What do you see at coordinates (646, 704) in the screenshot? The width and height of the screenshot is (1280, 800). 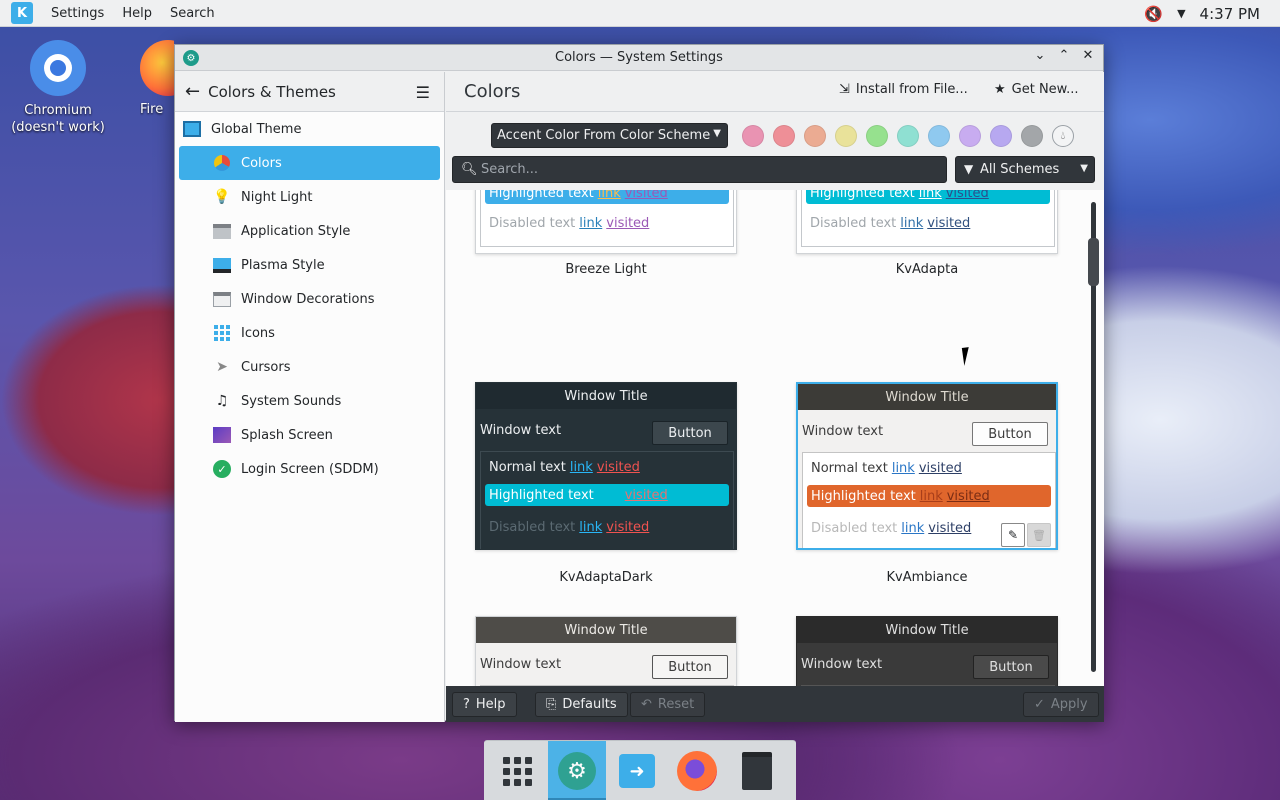 I see `reset-icon: ↶` at bounding box center [646, 704].